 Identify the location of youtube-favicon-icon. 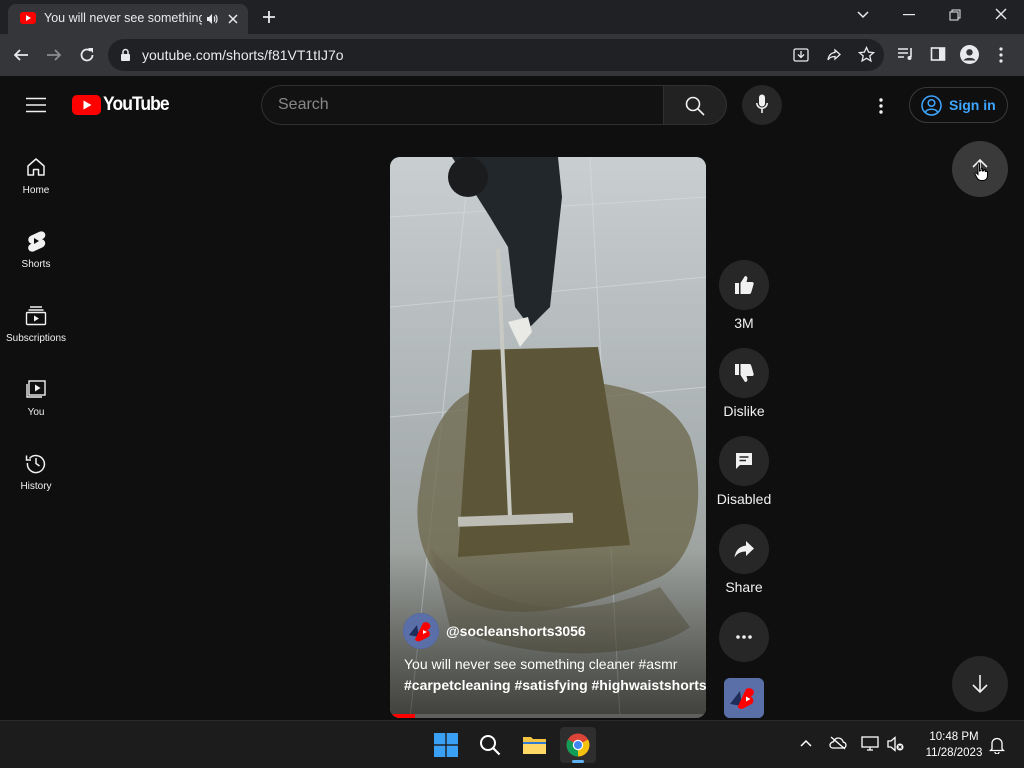
(28, 18).